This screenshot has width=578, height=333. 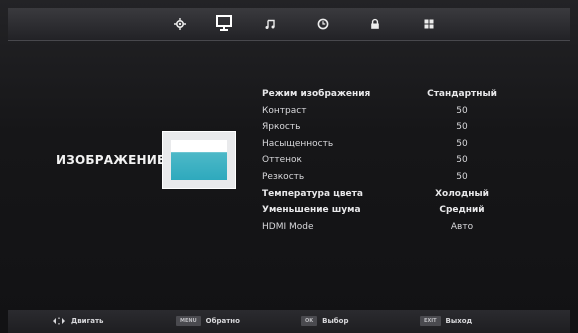 I want to click on hint-label: Обратно, so click(x=222, y=321).